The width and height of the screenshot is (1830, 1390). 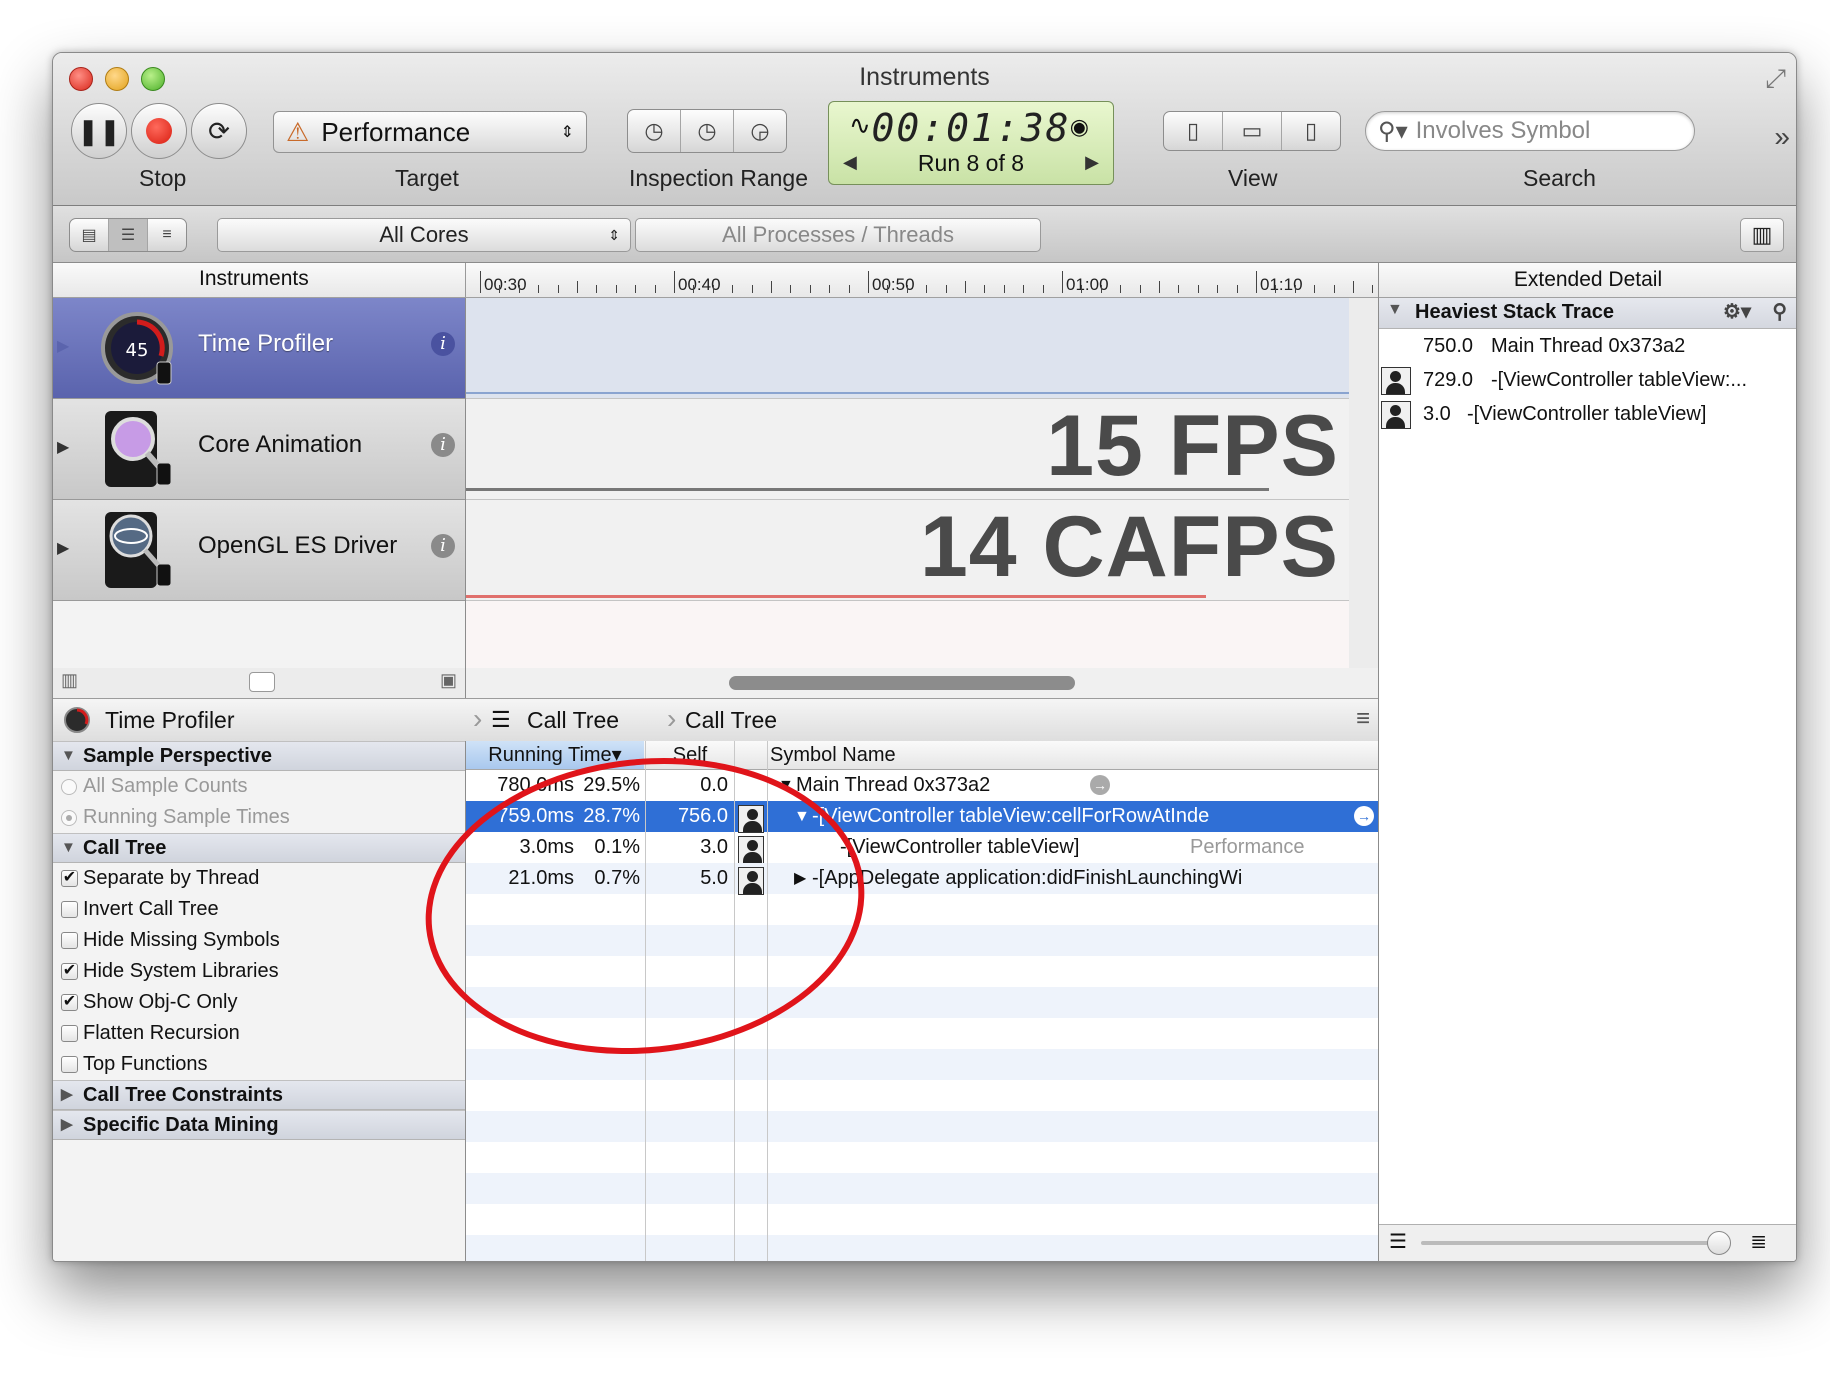 I want to click on option-invert-call-tree: Invert Call Tree, so click(x=259, y=909).